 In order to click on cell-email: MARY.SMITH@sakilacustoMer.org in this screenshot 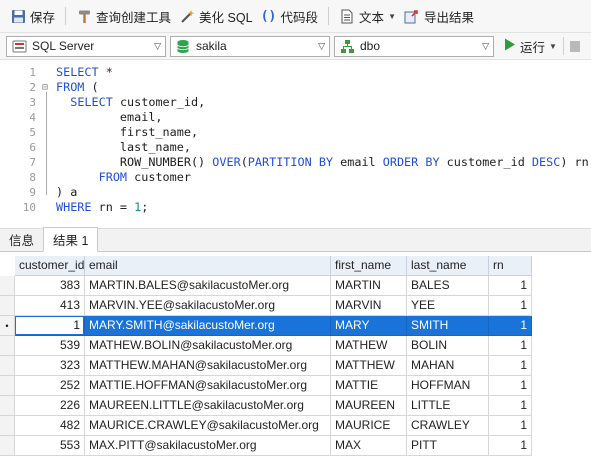, I will do `click(208, 326)`.